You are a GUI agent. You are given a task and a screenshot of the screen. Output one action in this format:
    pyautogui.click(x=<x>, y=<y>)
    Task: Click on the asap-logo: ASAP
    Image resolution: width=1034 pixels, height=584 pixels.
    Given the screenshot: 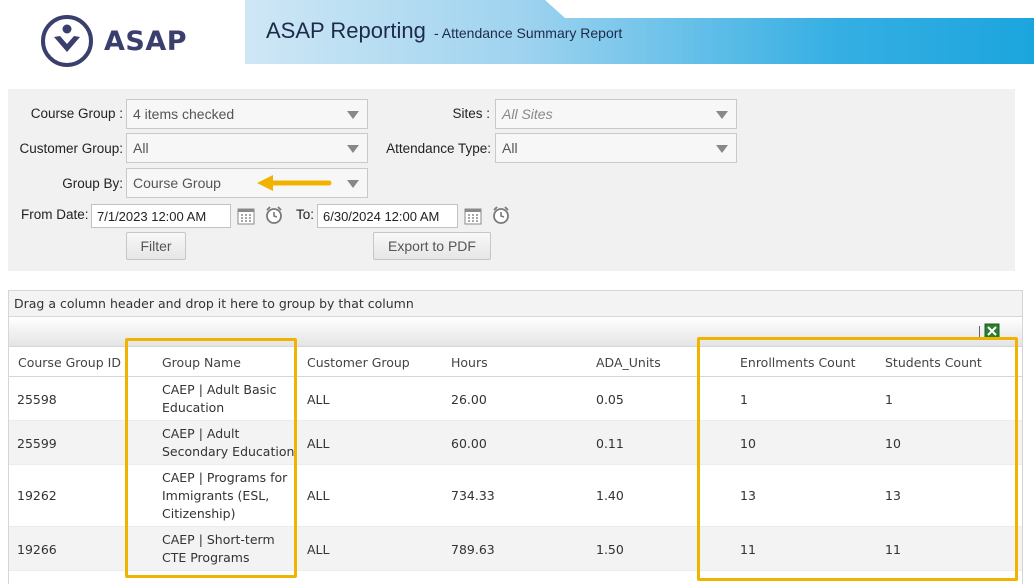 What is the action you would take?
    pyautogui.click(x=120, y=41)
    